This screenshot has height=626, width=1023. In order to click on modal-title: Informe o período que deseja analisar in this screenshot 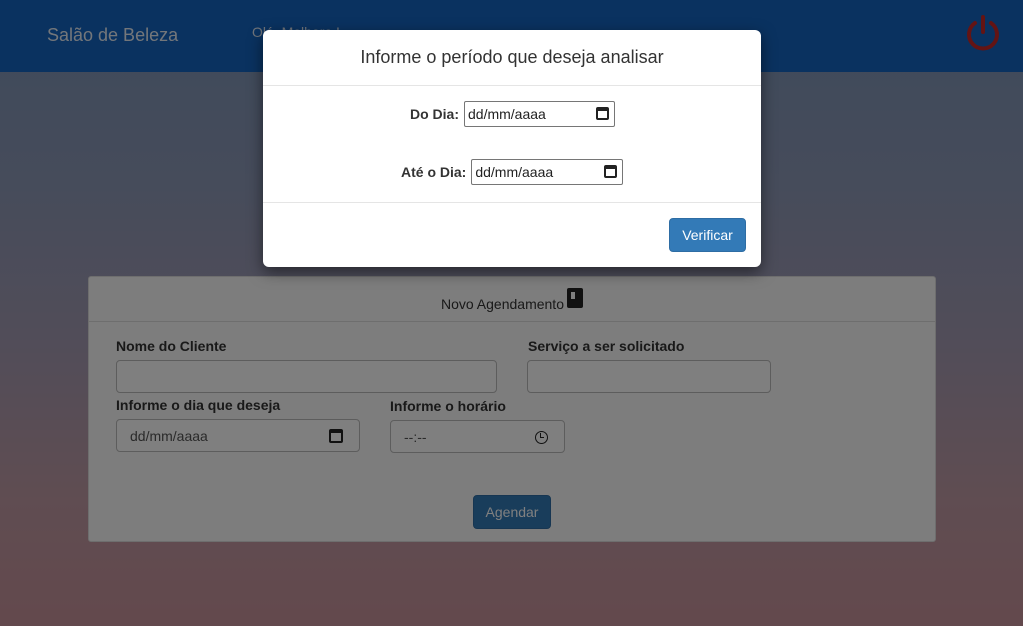, I will do `click(512, 58)`.